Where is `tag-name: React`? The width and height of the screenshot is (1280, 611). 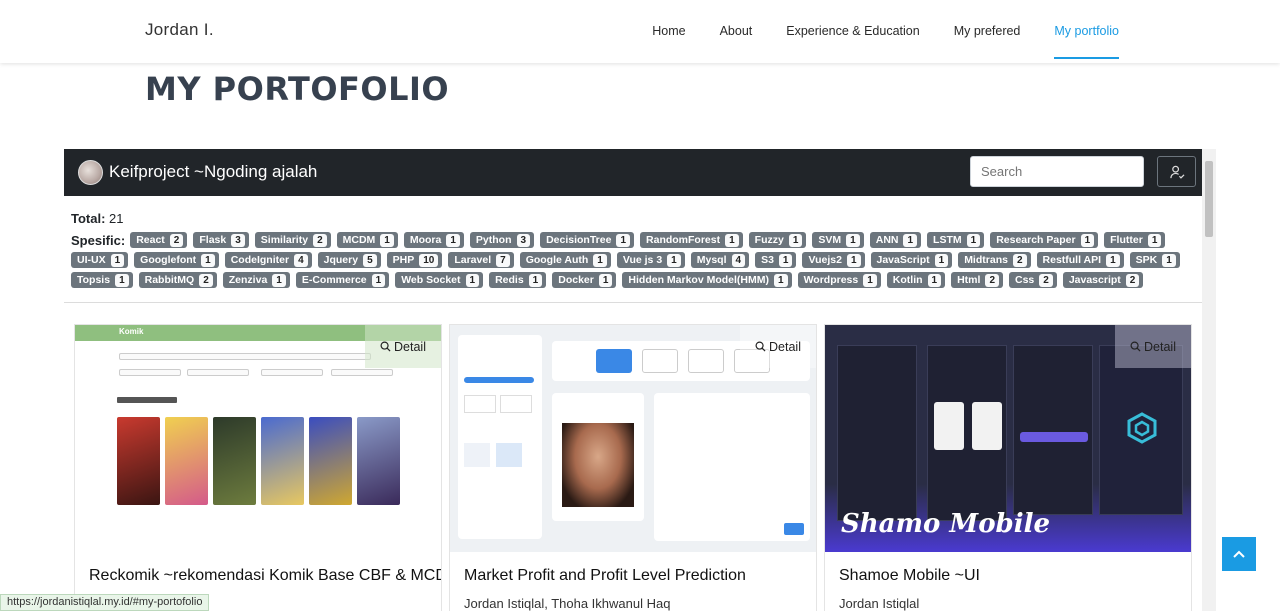
tag-name: React is located at coordinates (150, 240).